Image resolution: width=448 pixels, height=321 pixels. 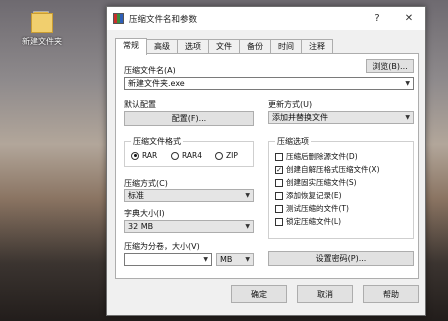 What do you see at coordinates (255, 46) in the screenshot?
I see `tab-backup: 备份` at bounding box center [255, 46].